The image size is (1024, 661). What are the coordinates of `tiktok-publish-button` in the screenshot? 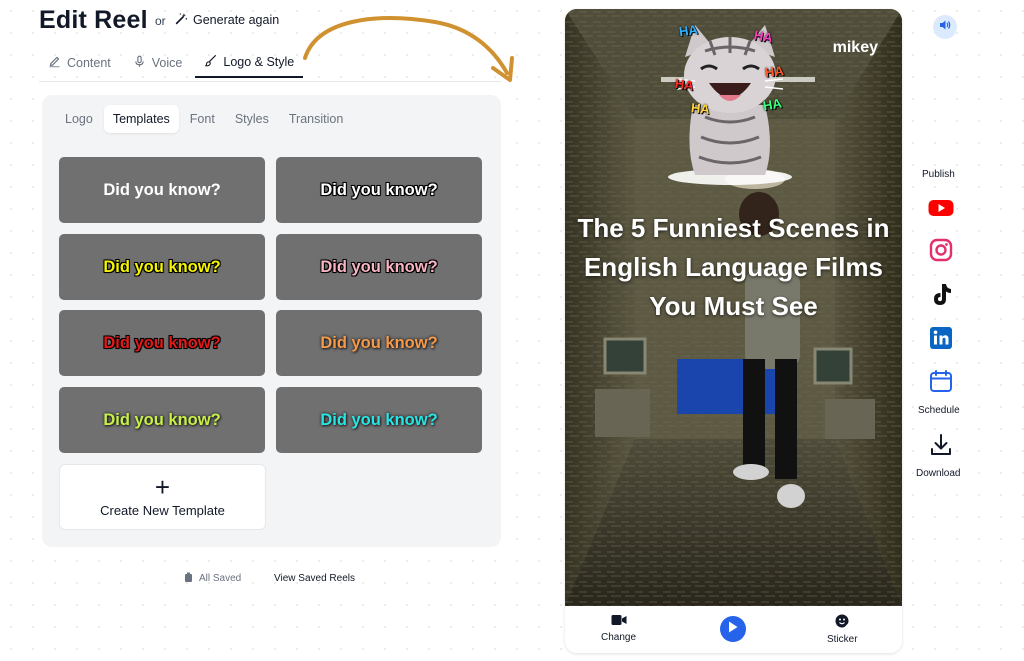 It's located at (941, 297).